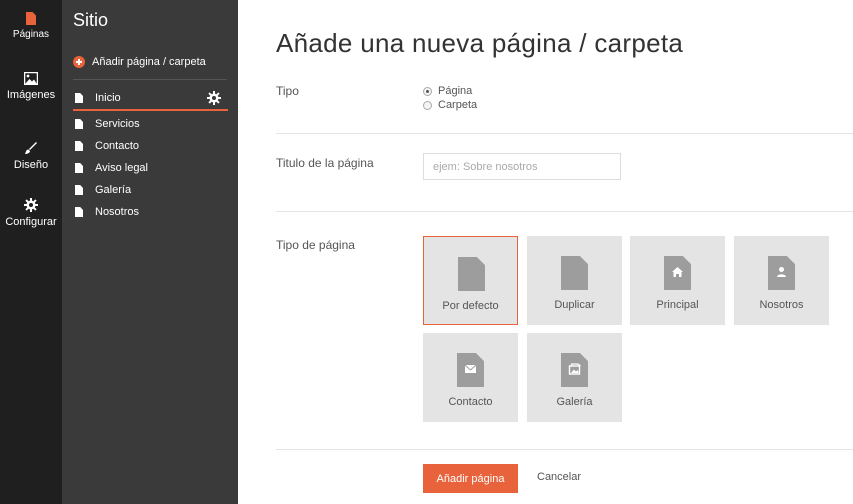  I want to click on add-page-button: Añadir página, so click(470, 478).